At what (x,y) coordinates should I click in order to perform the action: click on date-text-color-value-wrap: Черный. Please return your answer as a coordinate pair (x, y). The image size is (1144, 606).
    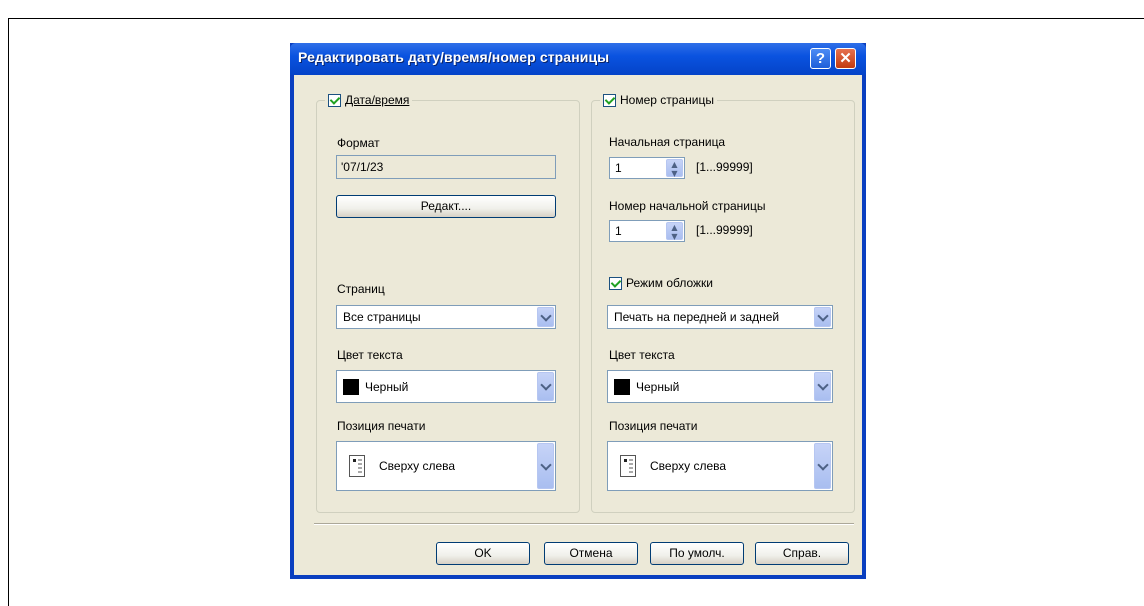
    Looking at the image, I should click on (375, 386).